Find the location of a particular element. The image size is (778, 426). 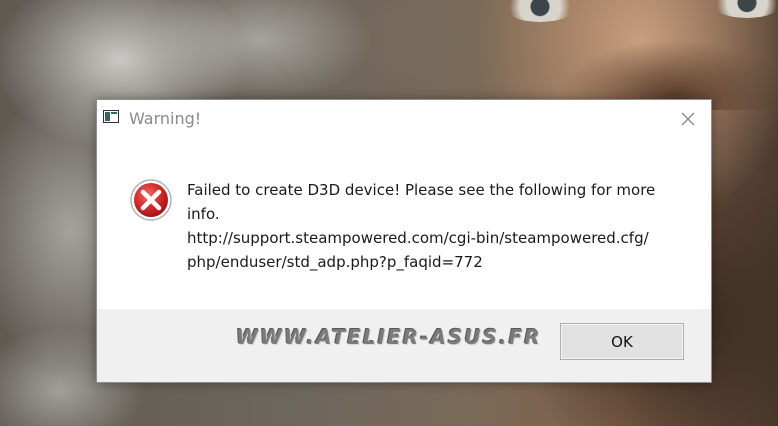

dialog-footer: WWW.ATELIER-ASUS.FR OK is located at coordinates (404, 345).